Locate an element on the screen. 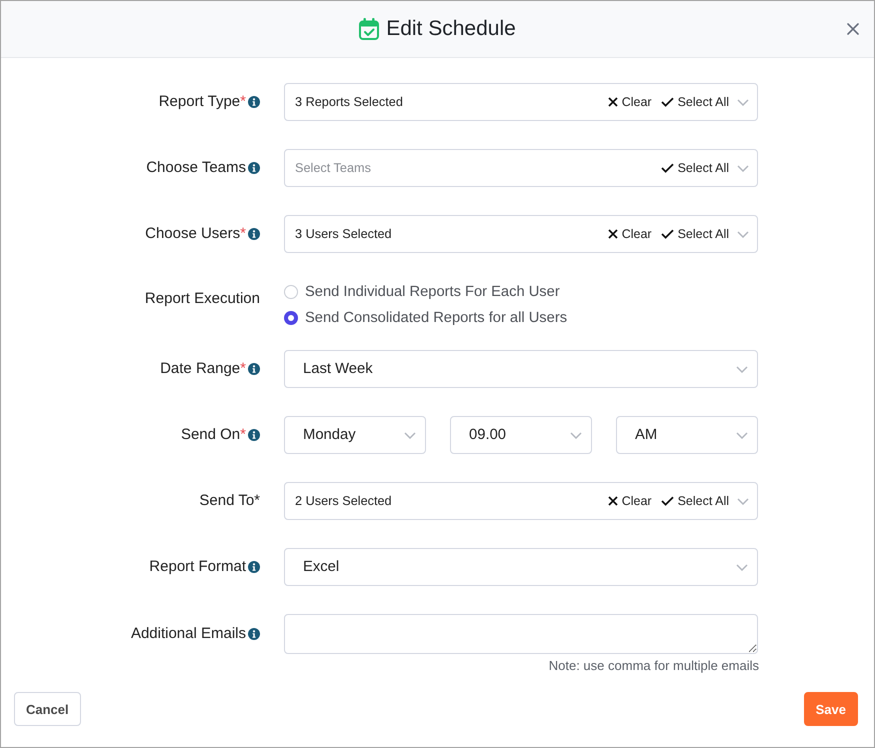 This screenshot has width=875, height=748. select-field: AM is located at coordinates (687, 435).